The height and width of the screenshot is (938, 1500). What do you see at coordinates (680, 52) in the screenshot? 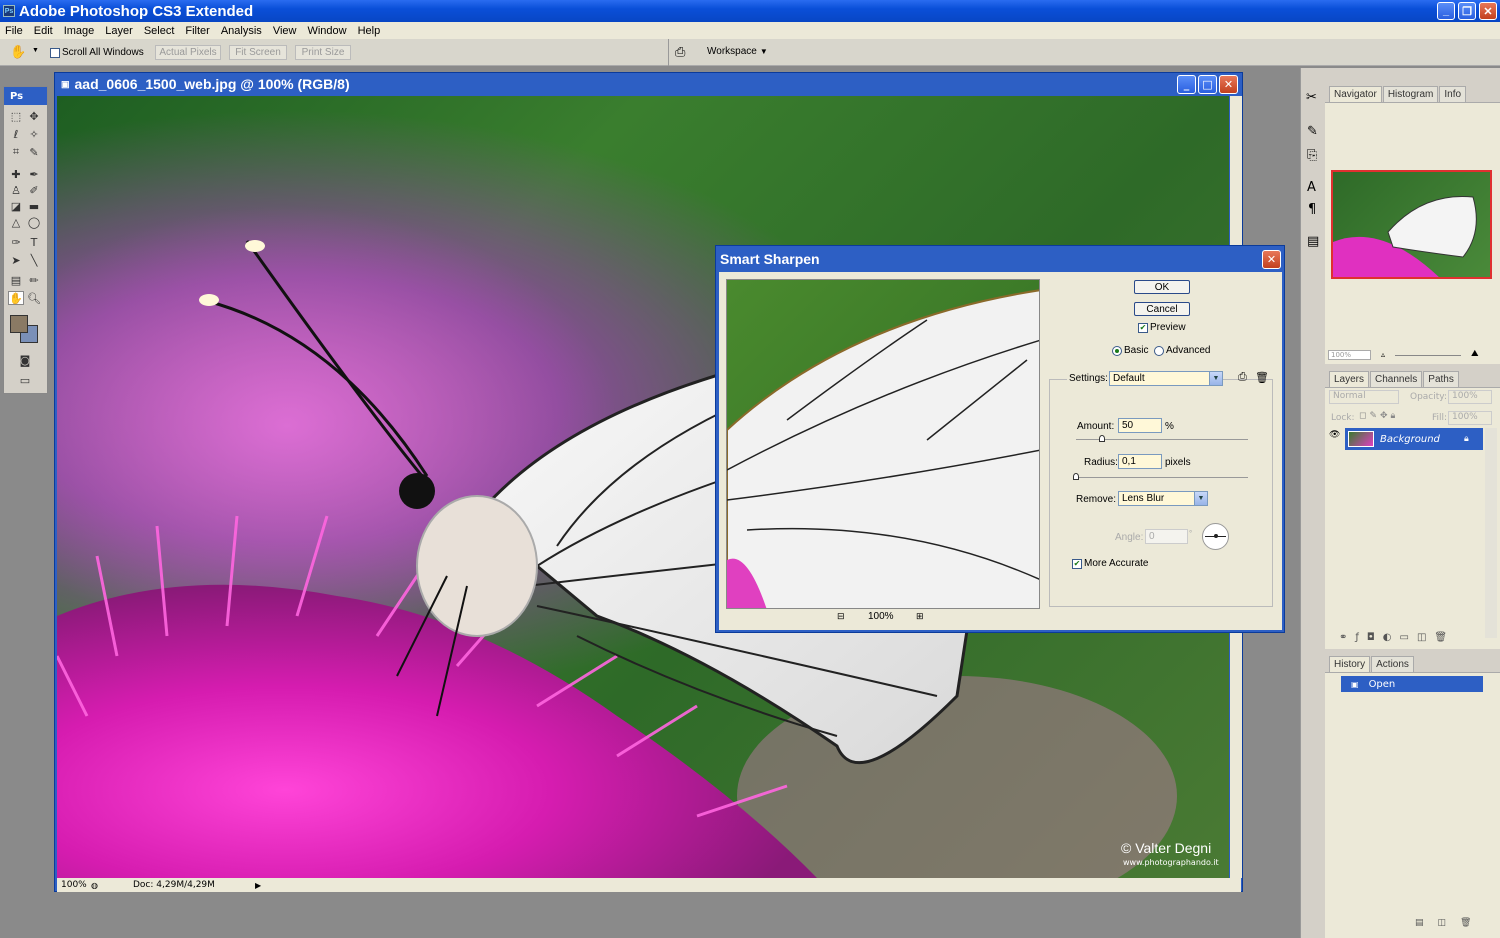
I see `palette-well-icon: ⎙` at bounding box center [680, 52].